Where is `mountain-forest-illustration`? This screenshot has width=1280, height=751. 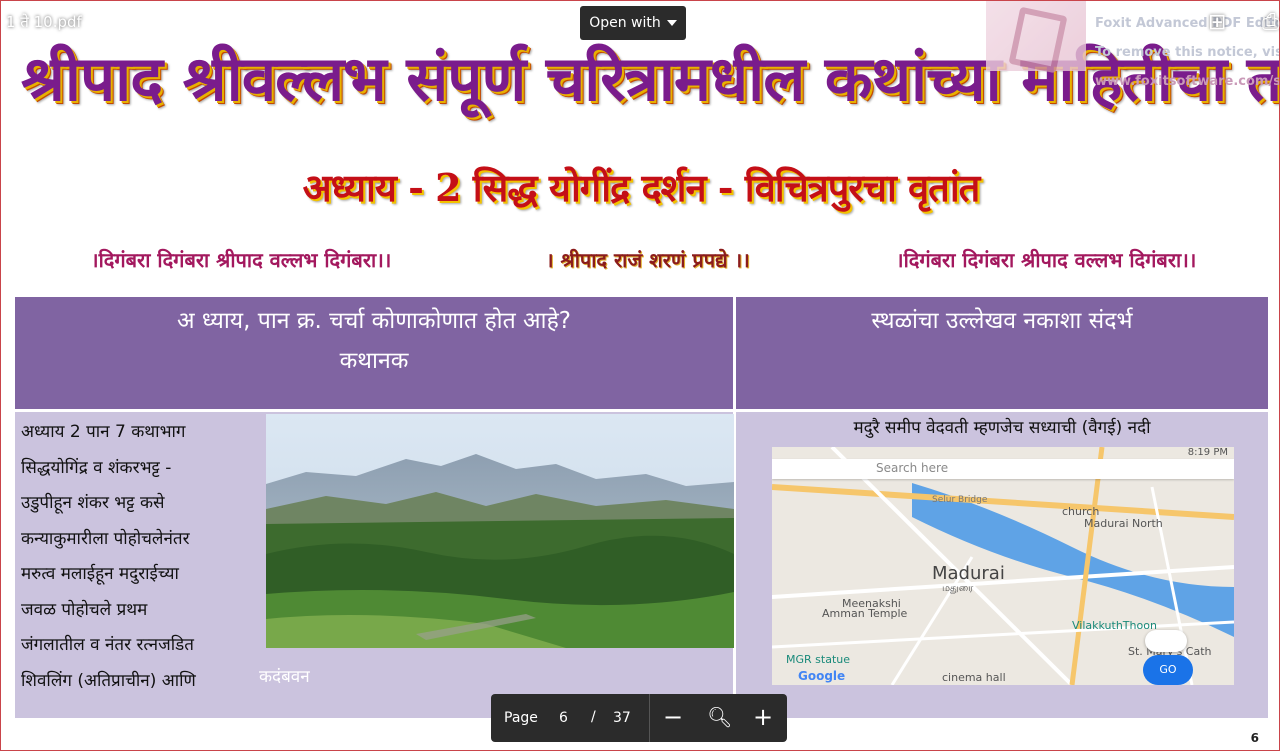 mountain-forest-illustration is located at coordinates (500, 531).